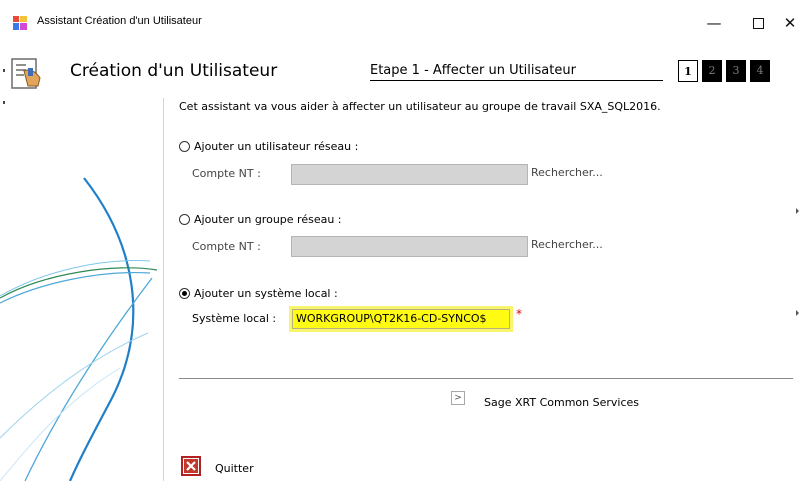 This screenshot has height=481, width=805. I want to click on services-arrow-button: >, so click(458, 398).